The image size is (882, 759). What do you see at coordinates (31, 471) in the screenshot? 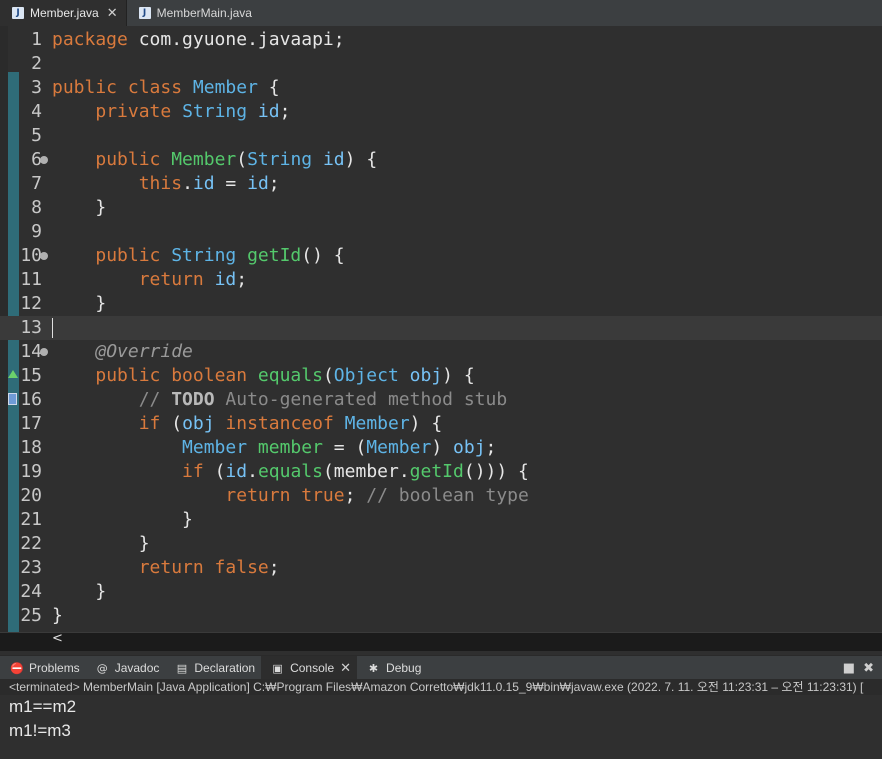
I see `line-number: 19` at bounding box center [31, 471].